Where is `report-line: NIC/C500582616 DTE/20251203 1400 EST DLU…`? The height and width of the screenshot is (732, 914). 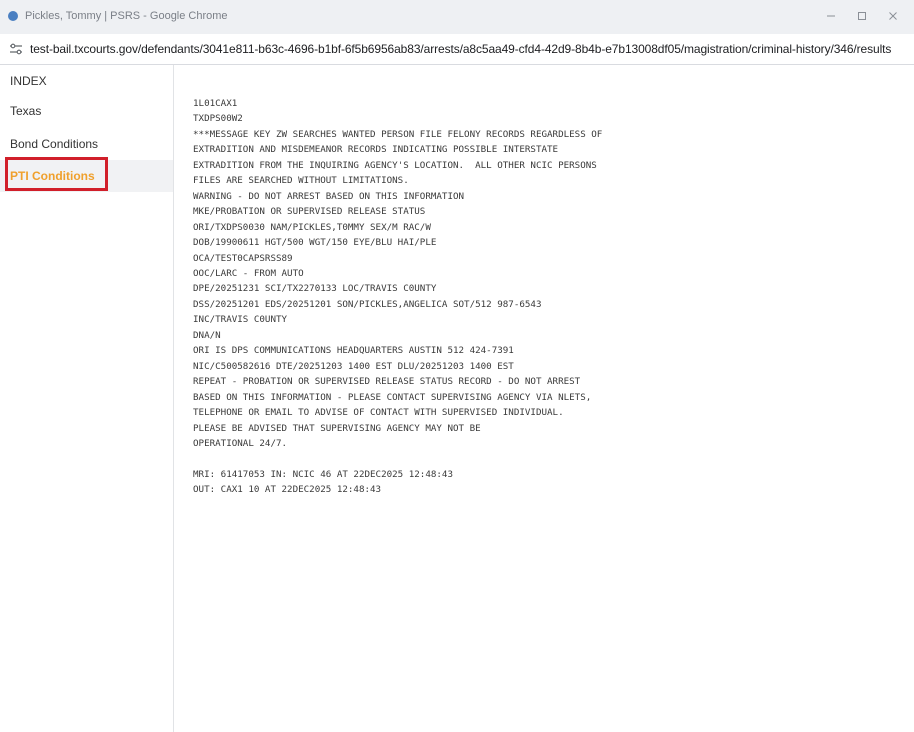
report-line: NIC/C500582616 DTE/20251203 1400 EST DLU… is located at coordinates (353, 366).